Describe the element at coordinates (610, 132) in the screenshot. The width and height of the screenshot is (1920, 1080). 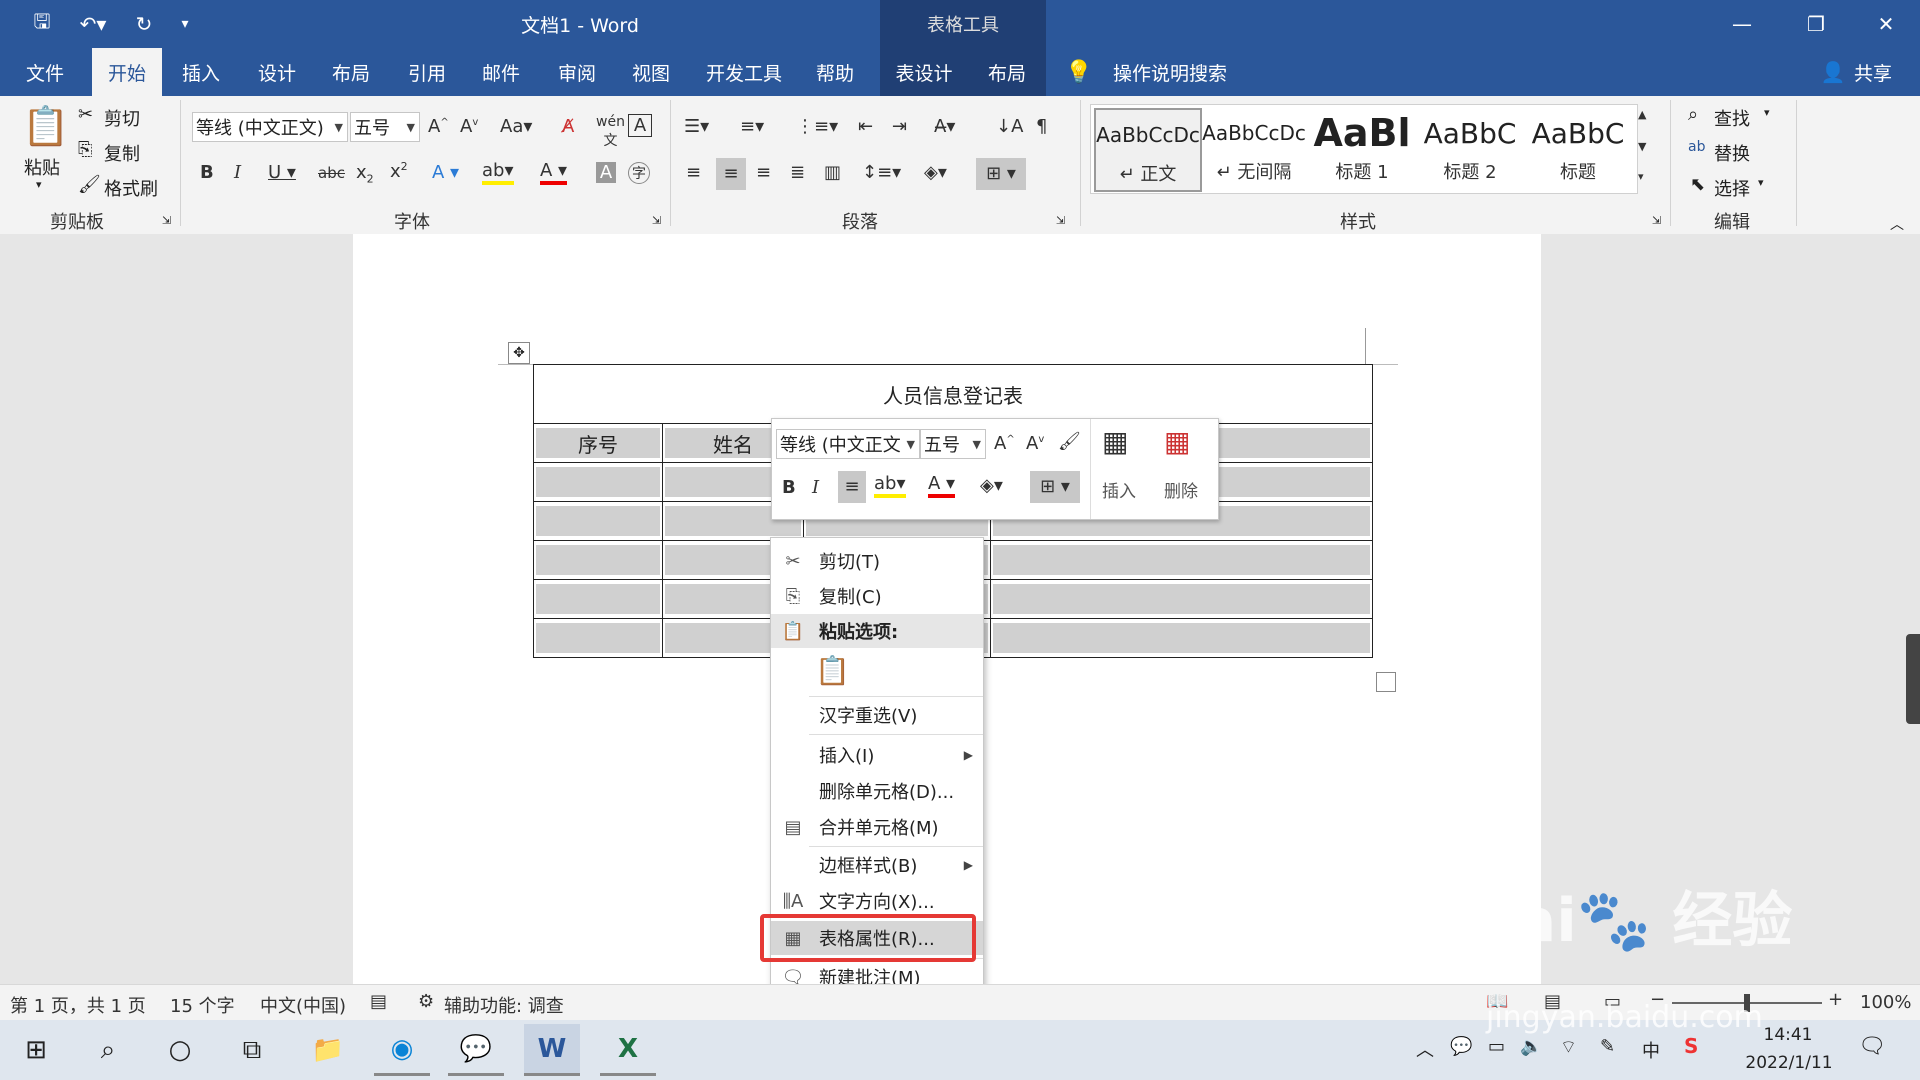
I see `phonetic-guide-icon: wén 文` at that location.